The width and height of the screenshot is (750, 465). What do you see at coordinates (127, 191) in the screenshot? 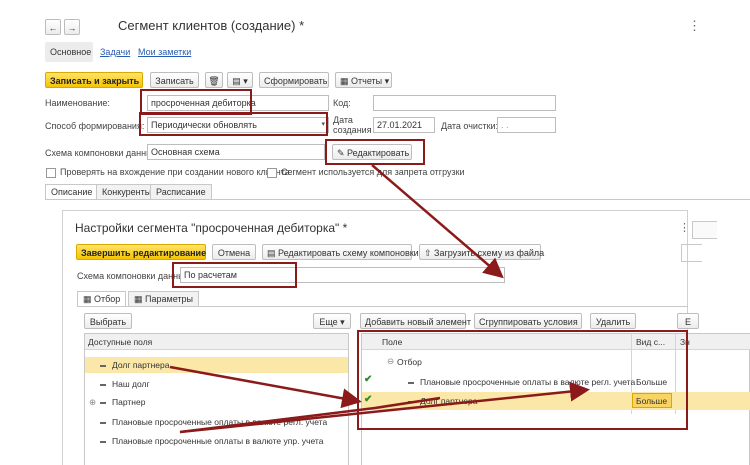
I see `subtab-competitors: Конкуренты` at bounding box center [127, 191].